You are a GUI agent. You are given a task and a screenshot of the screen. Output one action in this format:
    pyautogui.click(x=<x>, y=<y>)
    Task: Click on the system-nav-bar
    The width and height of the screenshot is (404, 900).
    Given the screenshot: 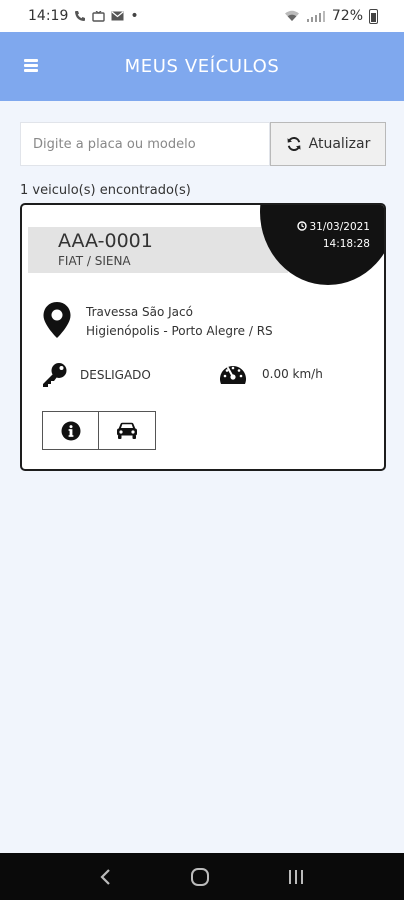 What is the action you would take?
    pyautogui.click(x=202, y=876)
    